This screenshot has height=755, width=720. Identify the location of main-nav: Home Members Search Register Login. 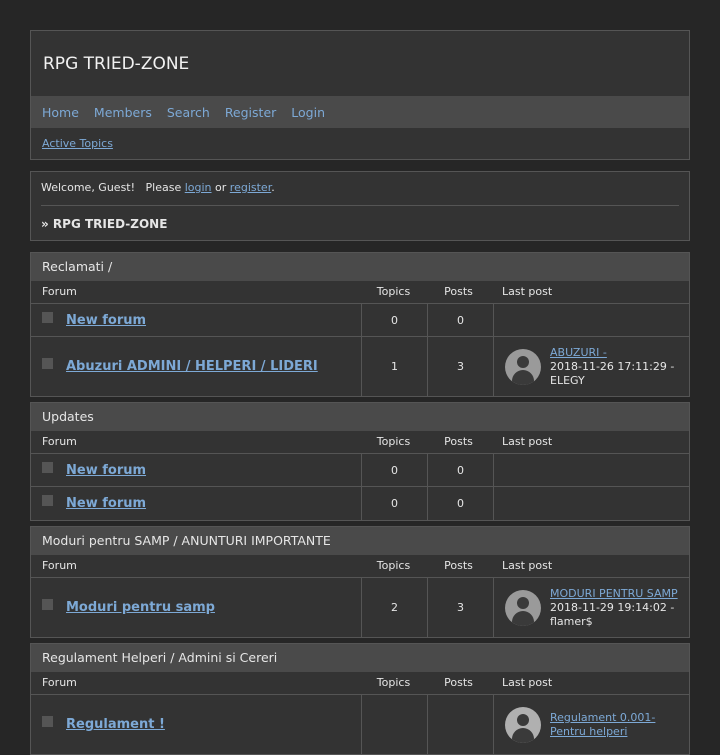
(360, 112).